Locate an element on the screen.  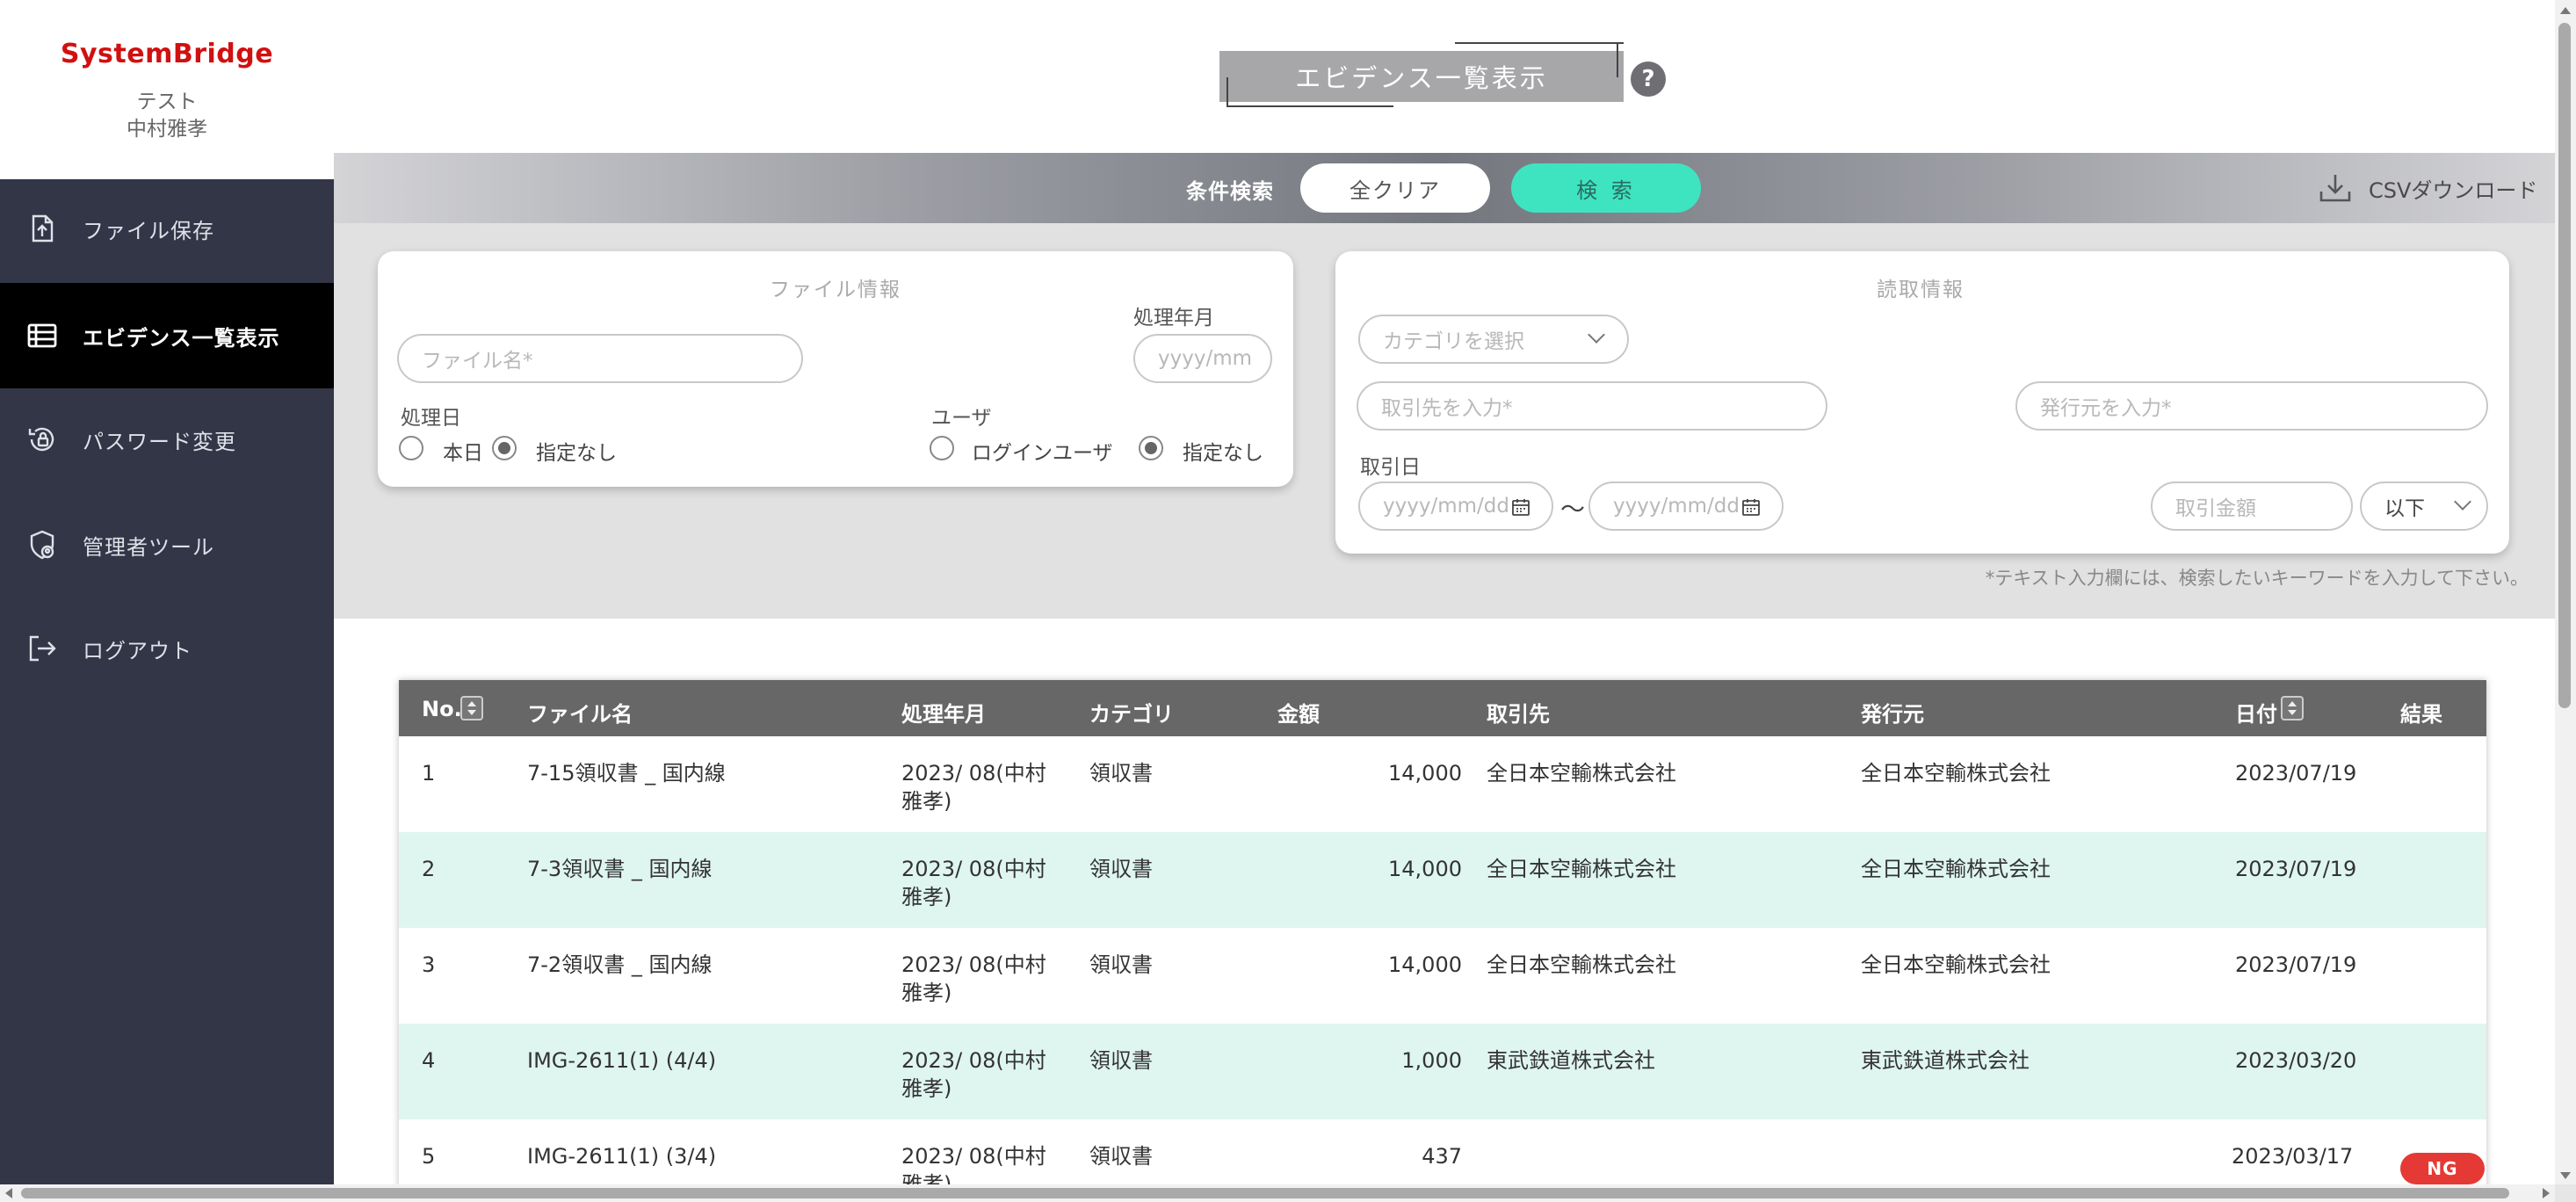
filename-input: ファイル名* is located at coordinates (600, 359).